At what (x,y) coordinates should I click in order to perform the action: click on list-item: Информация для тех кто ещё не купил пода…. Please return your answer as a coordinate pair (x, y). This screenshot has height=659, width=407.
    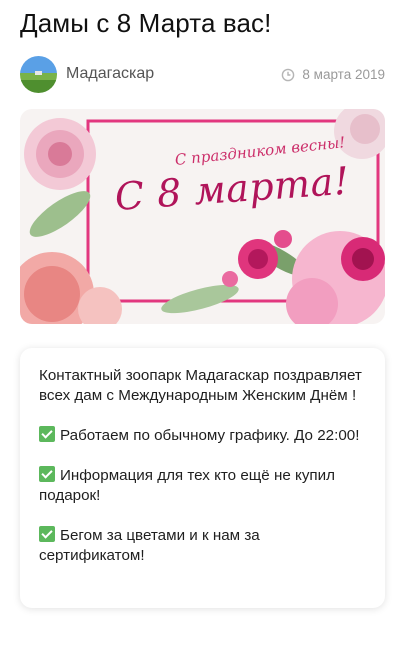
    Looking at the image, I should click on (203, 486).